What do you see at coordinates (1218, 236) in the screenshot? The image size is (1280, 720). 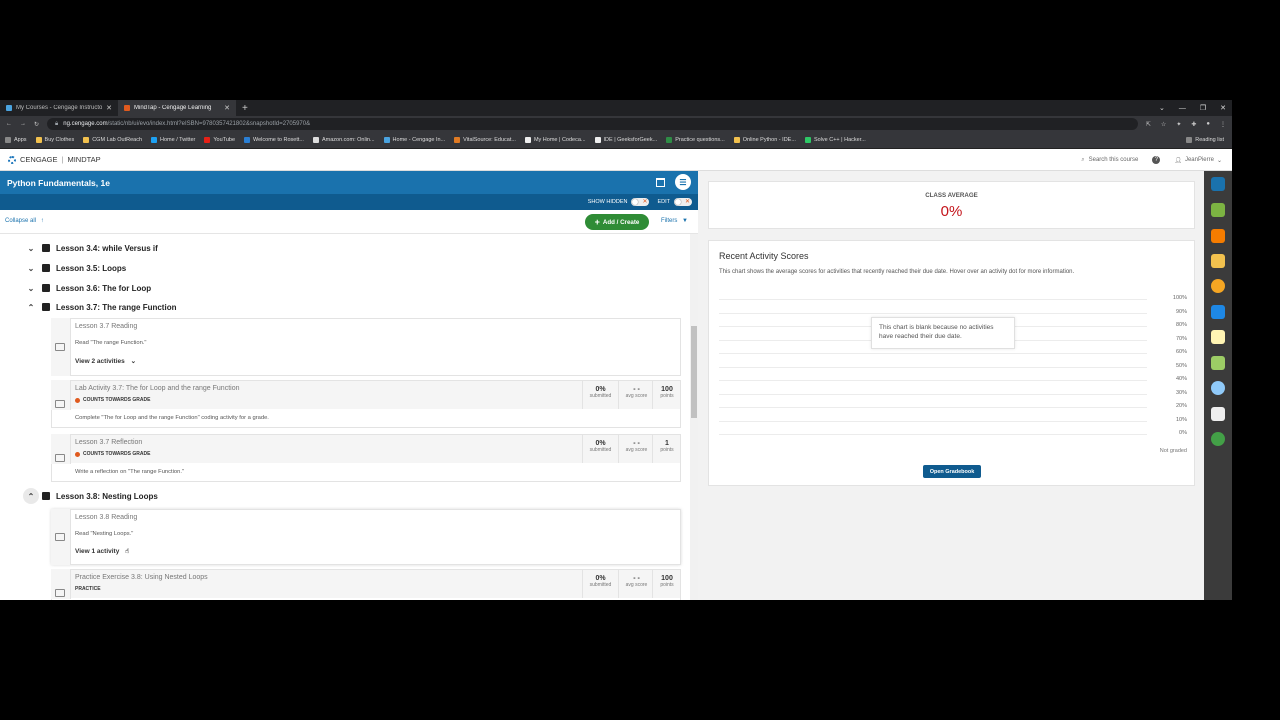 I see `rss-app-icon` at bounding box center [1218, 236].